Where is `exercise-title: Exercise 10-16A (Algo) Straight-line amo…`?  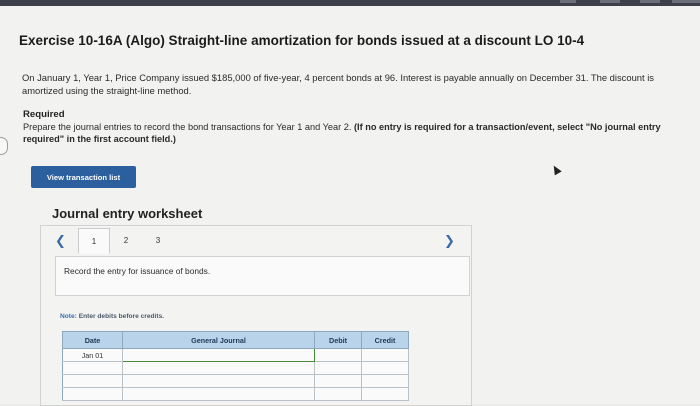 exercise-title: Exercise 10-16A (Algo) Straight-line amo… is located at coordinates (302, 40).